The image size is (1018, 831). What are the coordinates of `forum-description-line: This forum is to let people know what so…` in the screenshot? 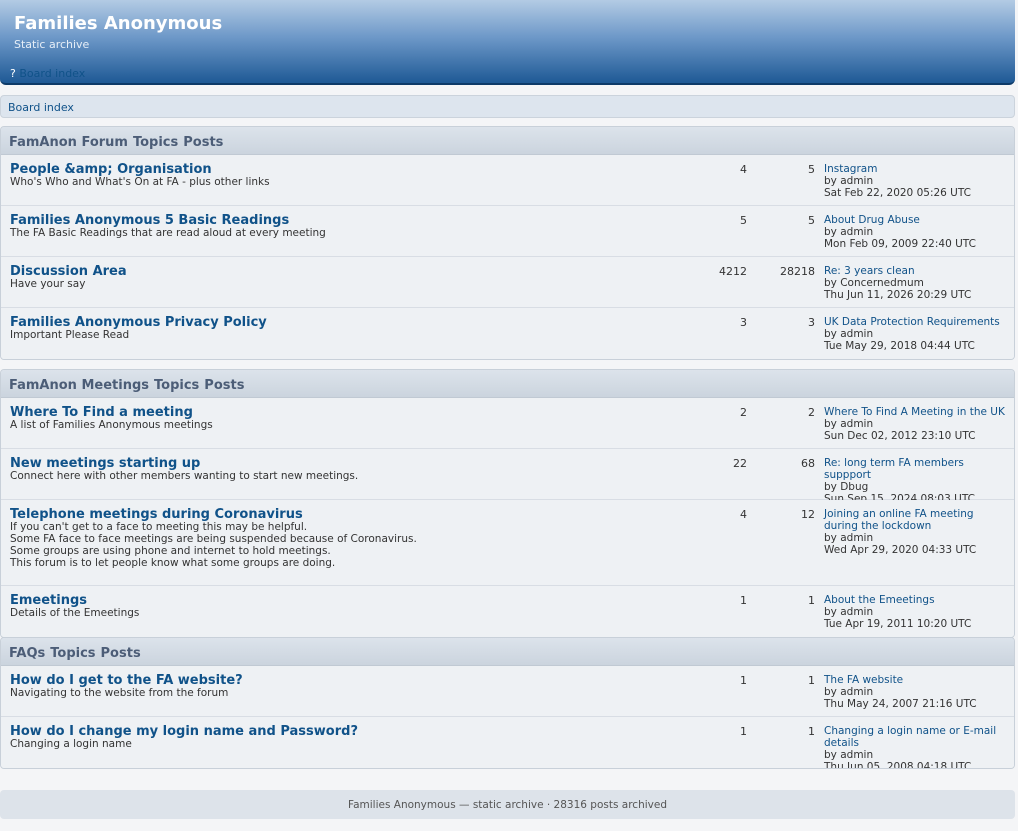 It's located at (173, 563).